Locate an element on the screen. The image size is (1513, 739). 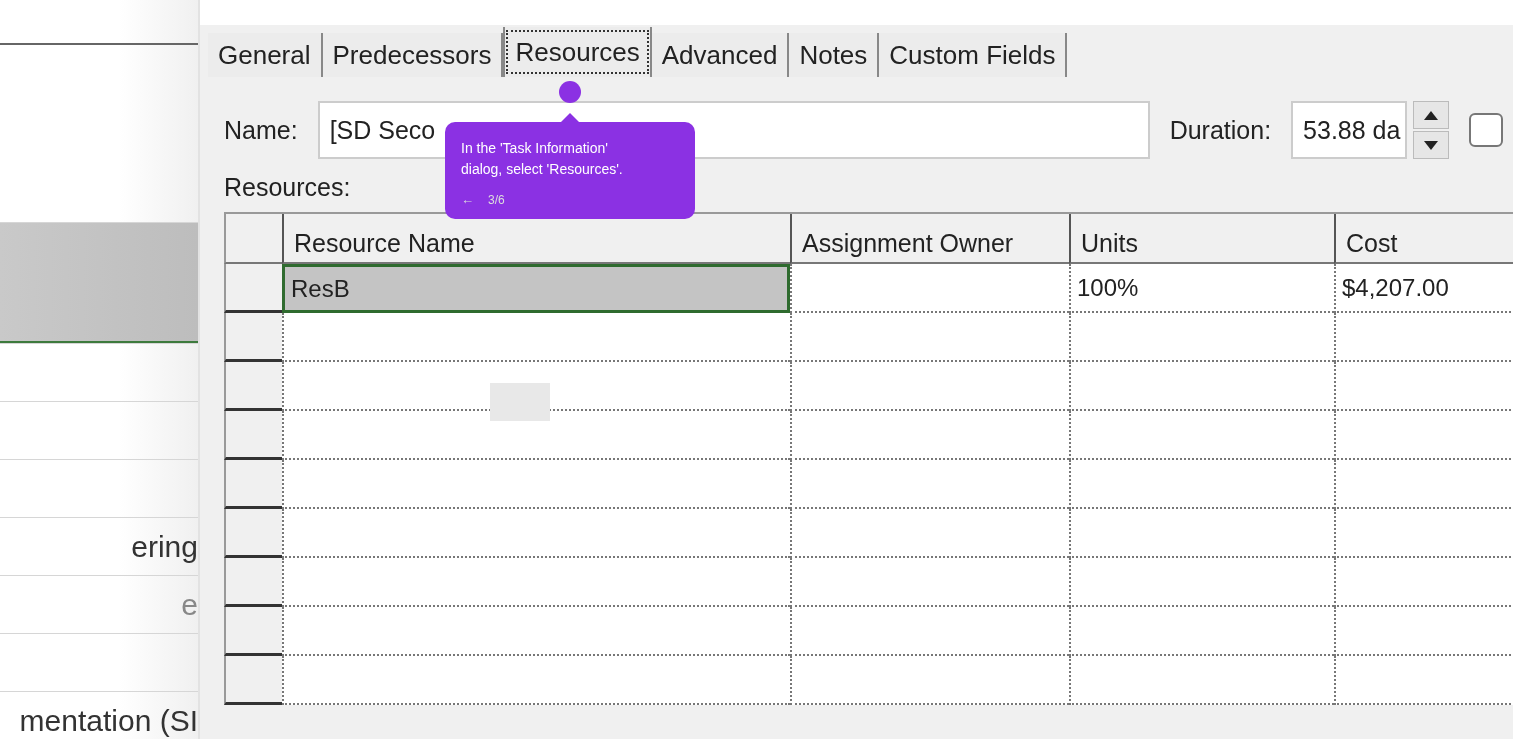
up-arrow-icon is located at coordinates (1431, 115).